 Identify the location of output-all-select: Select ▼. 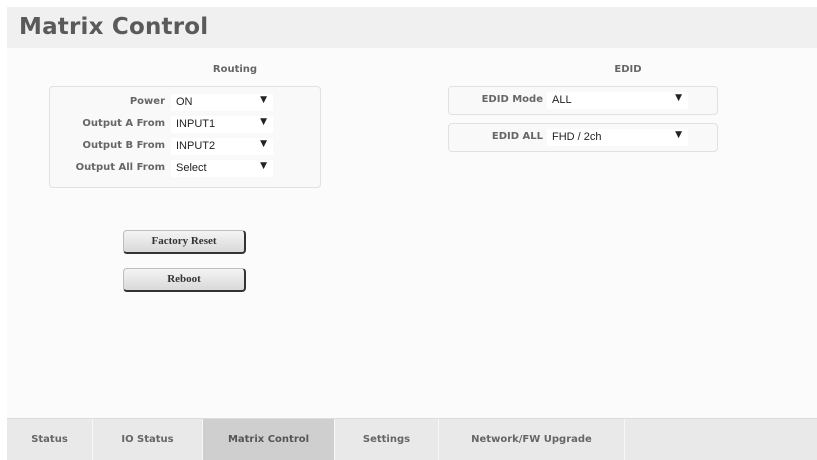
(222, 168).